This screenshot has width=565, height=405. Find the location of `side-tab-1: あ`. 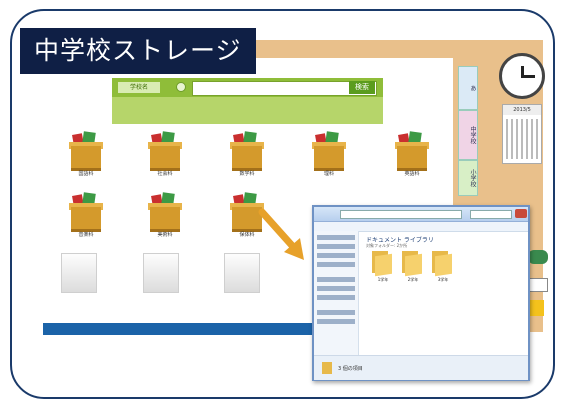

side-tab-1: あ is located at coordinates (468, 88).